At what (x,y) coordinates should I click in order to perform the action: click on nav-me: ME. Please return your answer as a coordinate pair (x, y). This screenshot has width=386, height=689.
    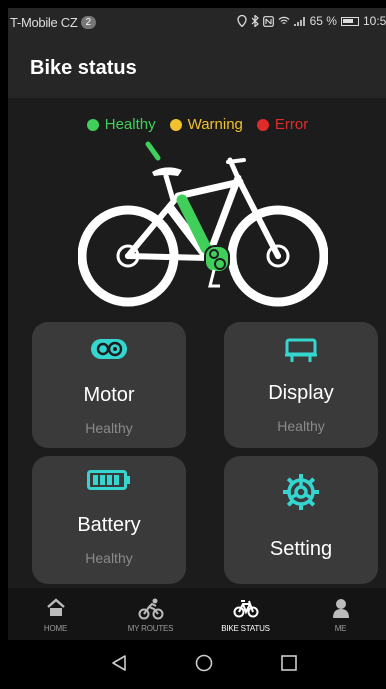
    Looking at the image, I should click on (339, 614).